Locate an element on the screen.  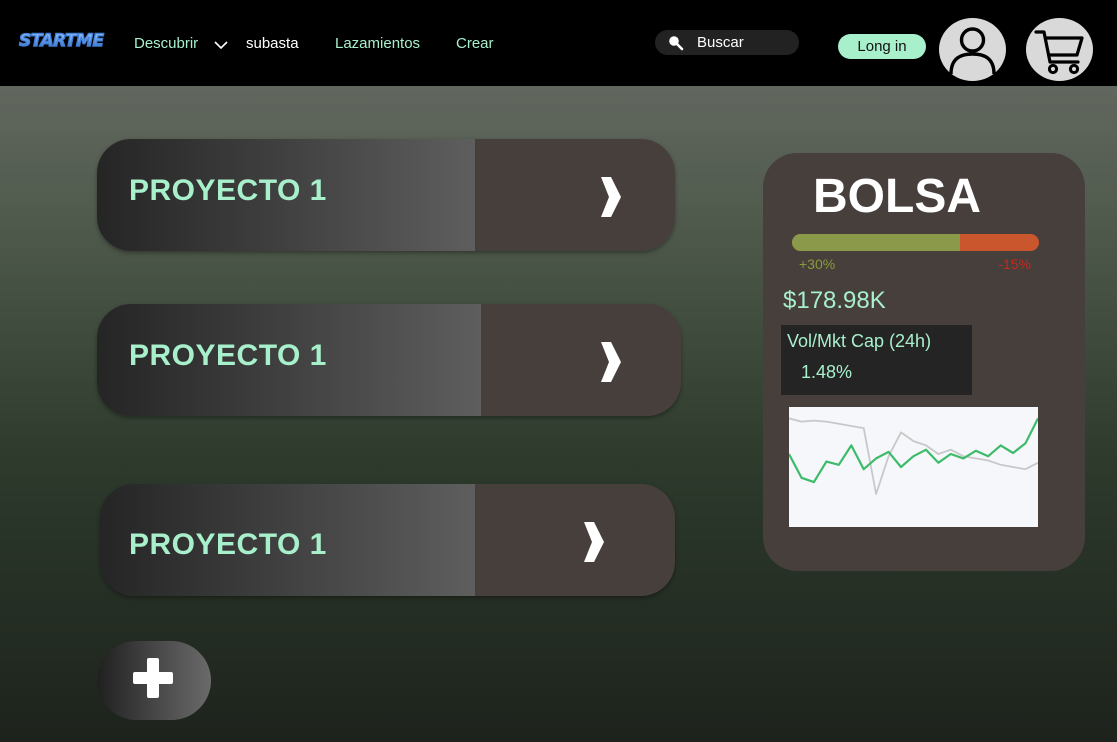
search-input is located at coordinates (745, 42).